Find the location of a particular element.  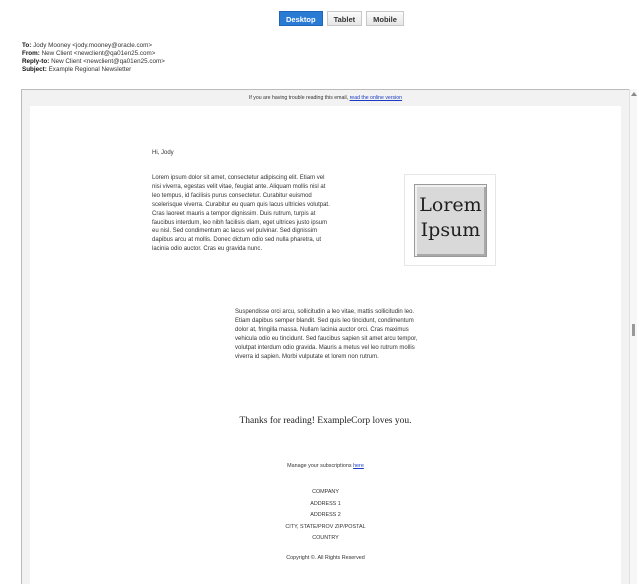

greeting: Hi, Jody is located at coordinates (163, 153).